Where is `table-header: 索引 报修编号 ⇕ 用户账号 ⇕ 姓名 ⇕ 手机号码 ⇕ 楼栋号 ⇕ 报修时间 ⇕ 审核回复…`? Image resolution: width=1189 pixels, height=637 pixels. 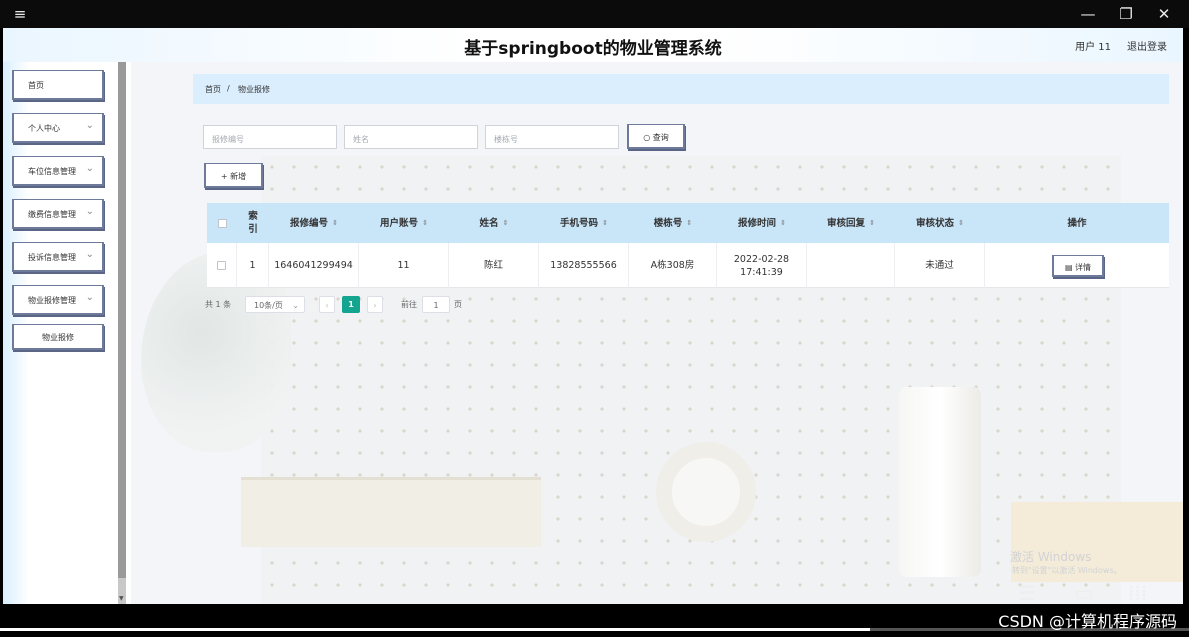
table-header: 索引 报修编号 ⇕ 用户账号 ⇕ 姓名 ⇕ 手机号码 ⇕ 楼栋号 ⇕ 报修时间 ⇕ 审核回复… is located at coordinates (688, 223).